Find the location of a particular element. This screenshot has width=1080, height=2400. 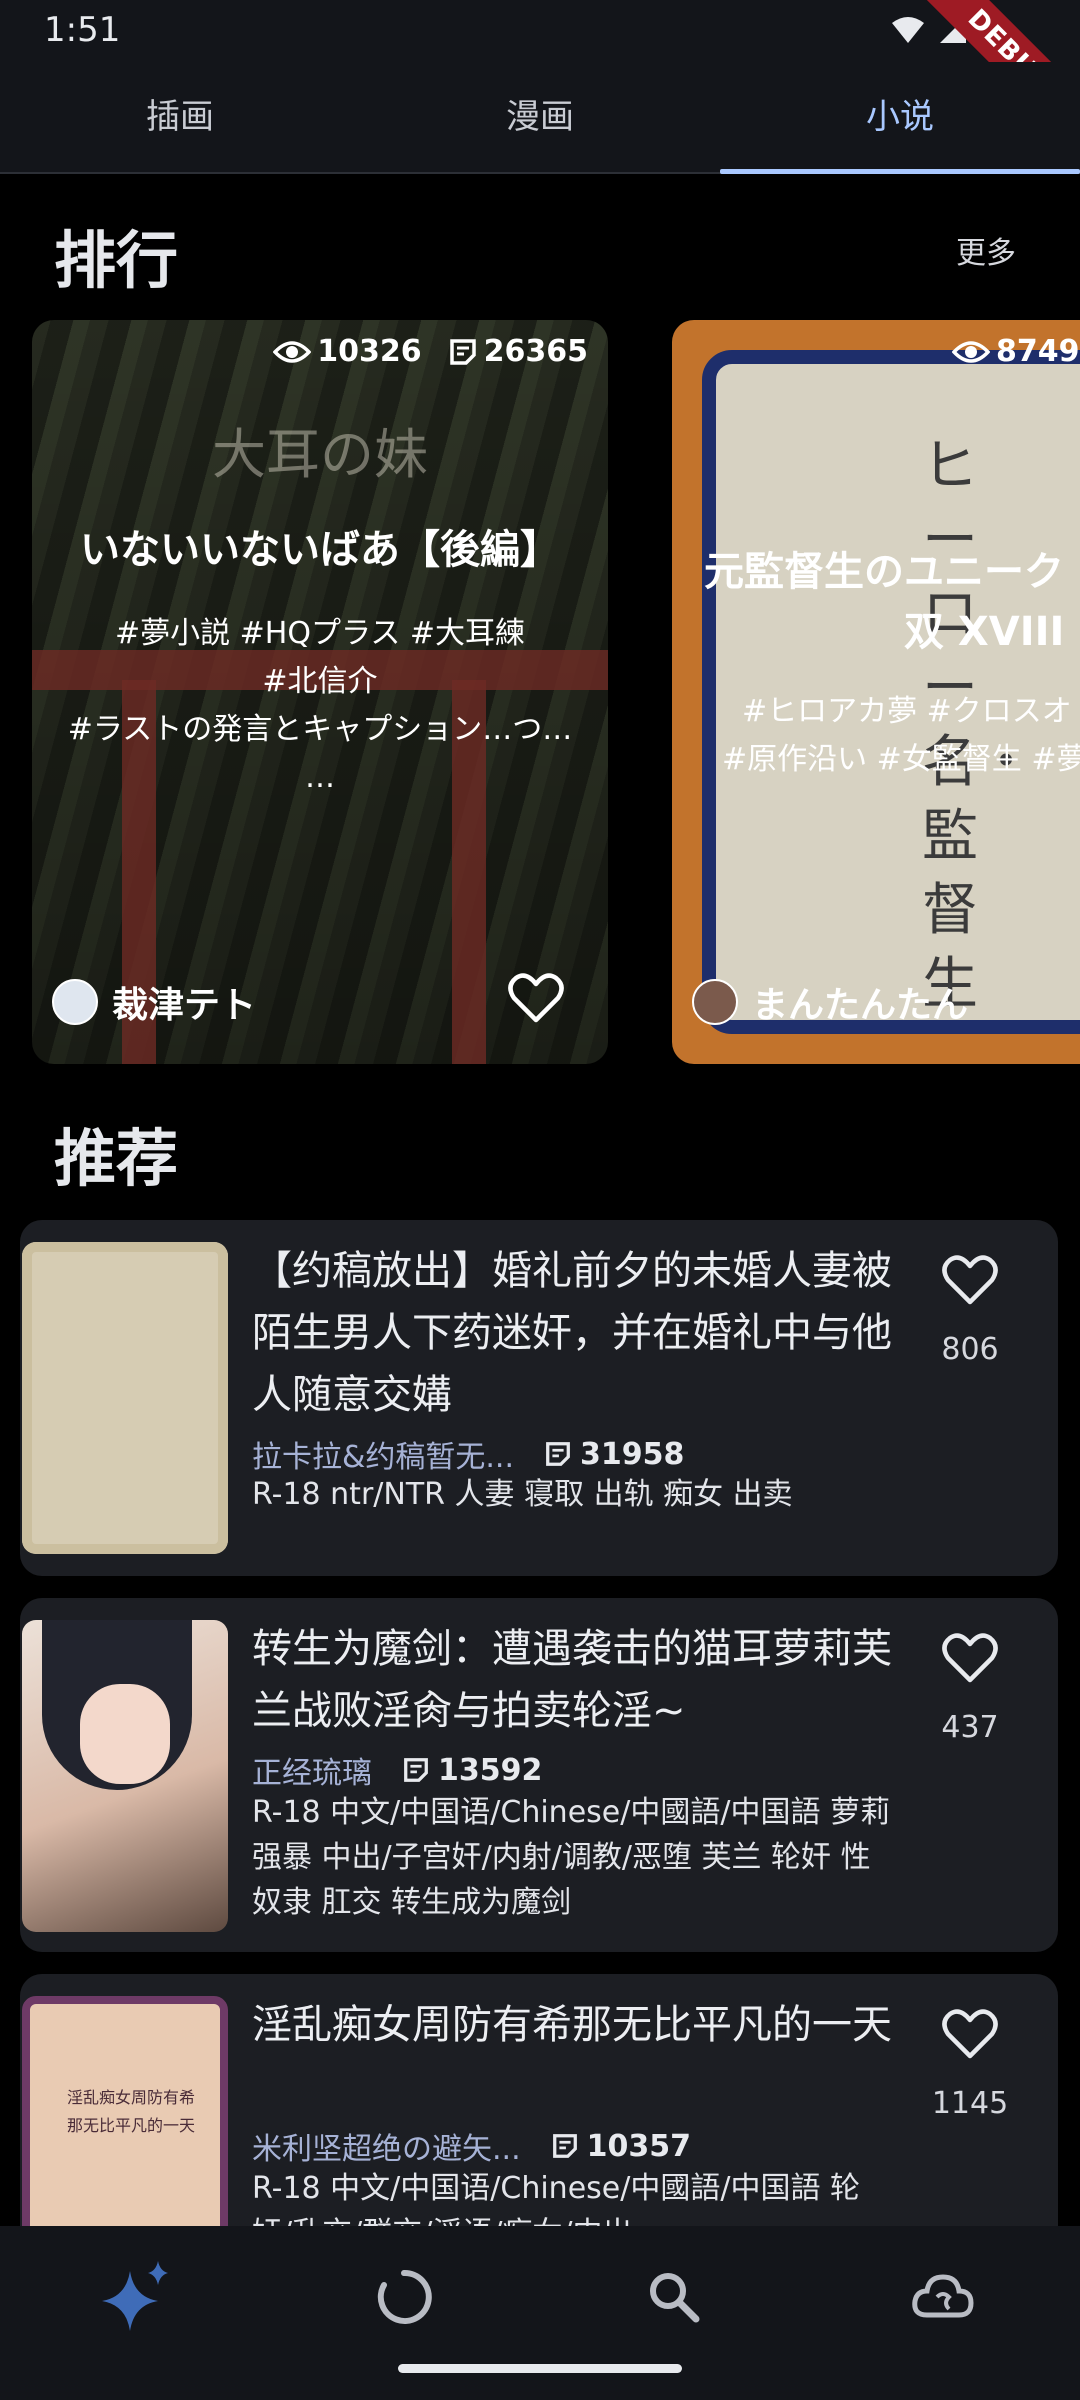

sparkle-icon is located at coordinates (135, 2296).